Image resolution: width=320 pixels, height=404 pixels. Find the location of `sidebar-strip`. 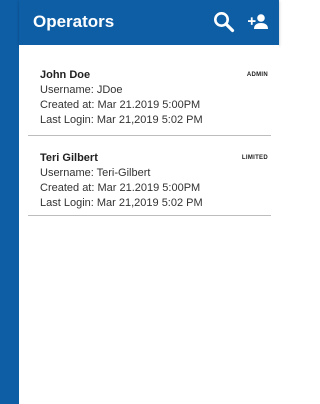

sidebar-strip is located at coordinates (9, 202).